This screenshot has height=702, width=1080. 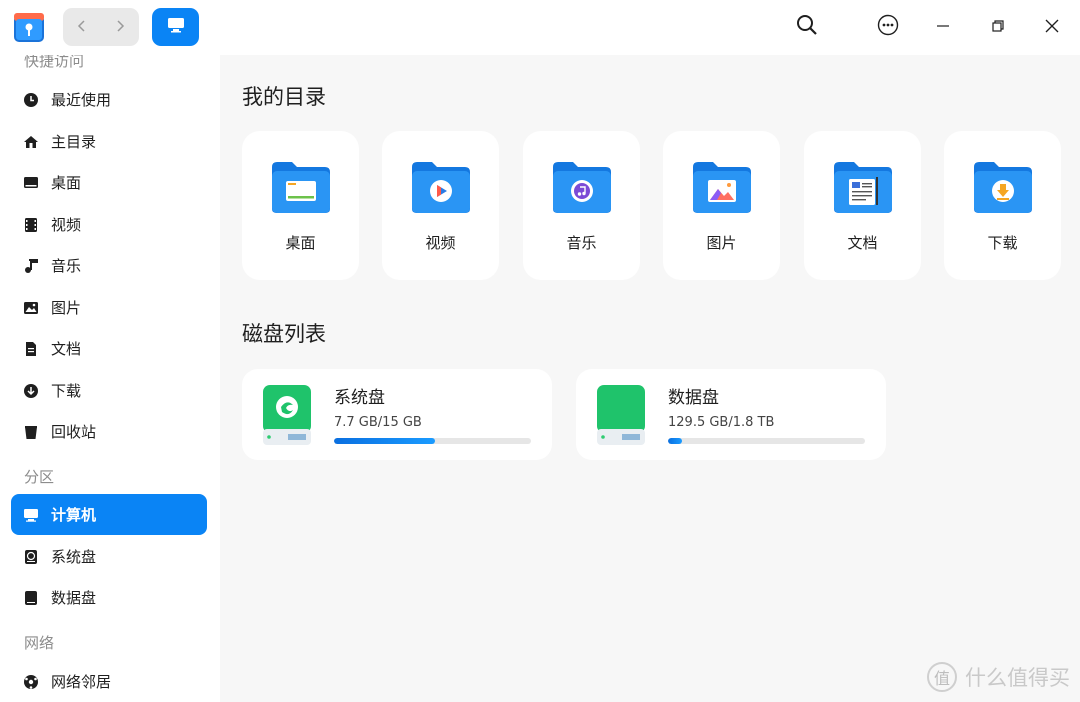 I want to click on dir-card-video: 视频, so click(x=440, y=205).